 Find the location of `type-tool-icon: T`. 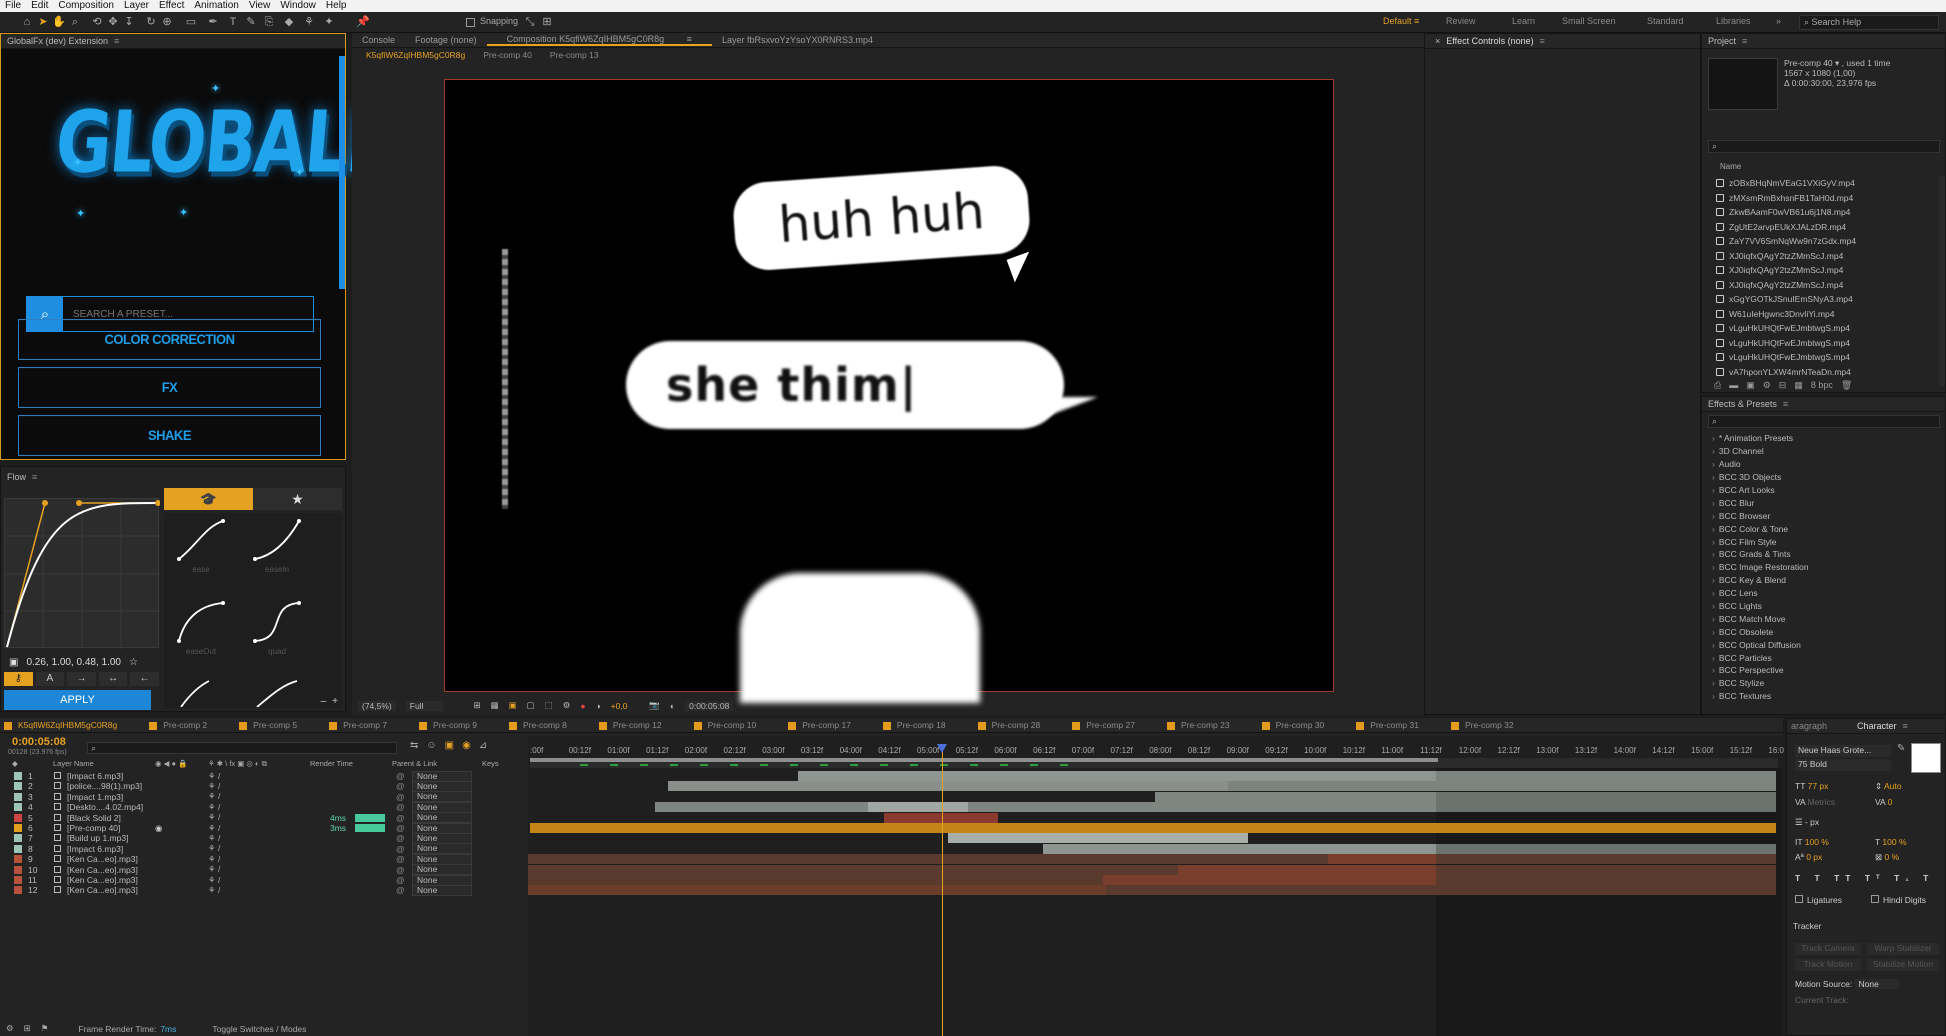

type-tool-icon: T is located at coordinates (233, 22).